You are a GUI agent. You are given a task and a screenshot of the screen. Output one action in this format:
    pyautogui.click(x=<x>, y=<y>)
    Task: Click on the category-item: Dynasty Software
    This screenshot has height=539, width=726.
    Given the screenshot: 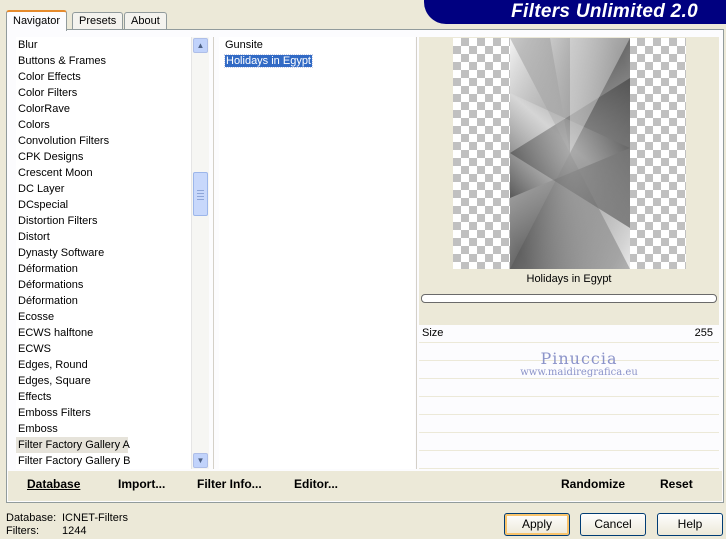 What is the action you would take?
    pyautogui.click(x=103, y=253)
    